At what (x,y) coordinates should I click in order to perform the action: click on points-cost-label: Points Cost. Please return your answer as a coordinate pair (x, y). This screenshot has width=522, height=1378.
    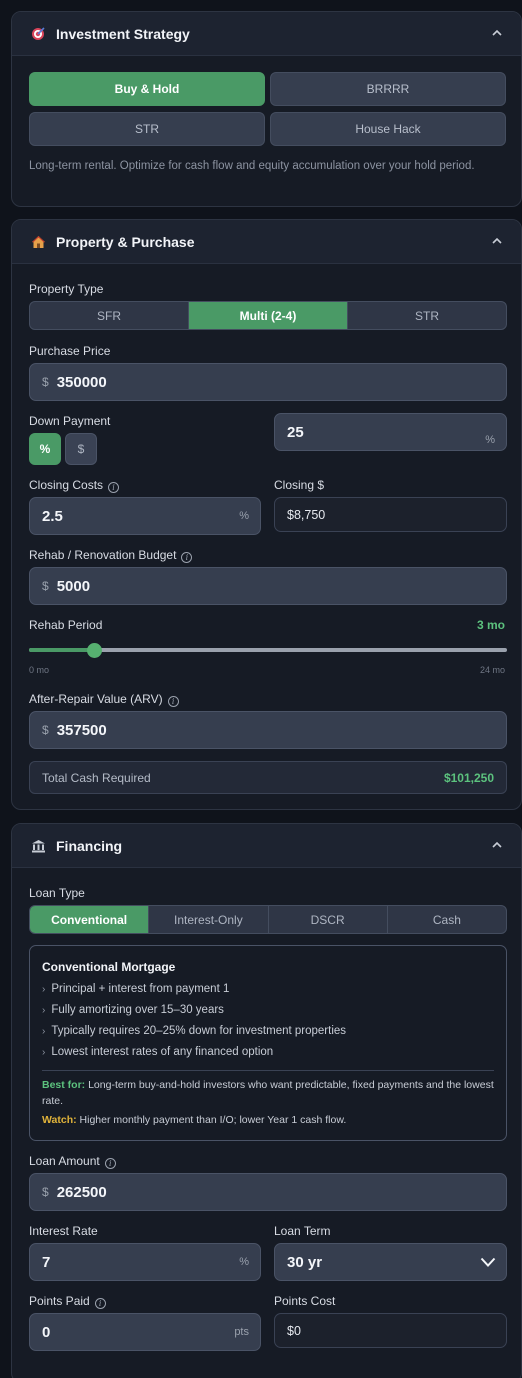
    Looking at the image, I should click on (305, 1301).